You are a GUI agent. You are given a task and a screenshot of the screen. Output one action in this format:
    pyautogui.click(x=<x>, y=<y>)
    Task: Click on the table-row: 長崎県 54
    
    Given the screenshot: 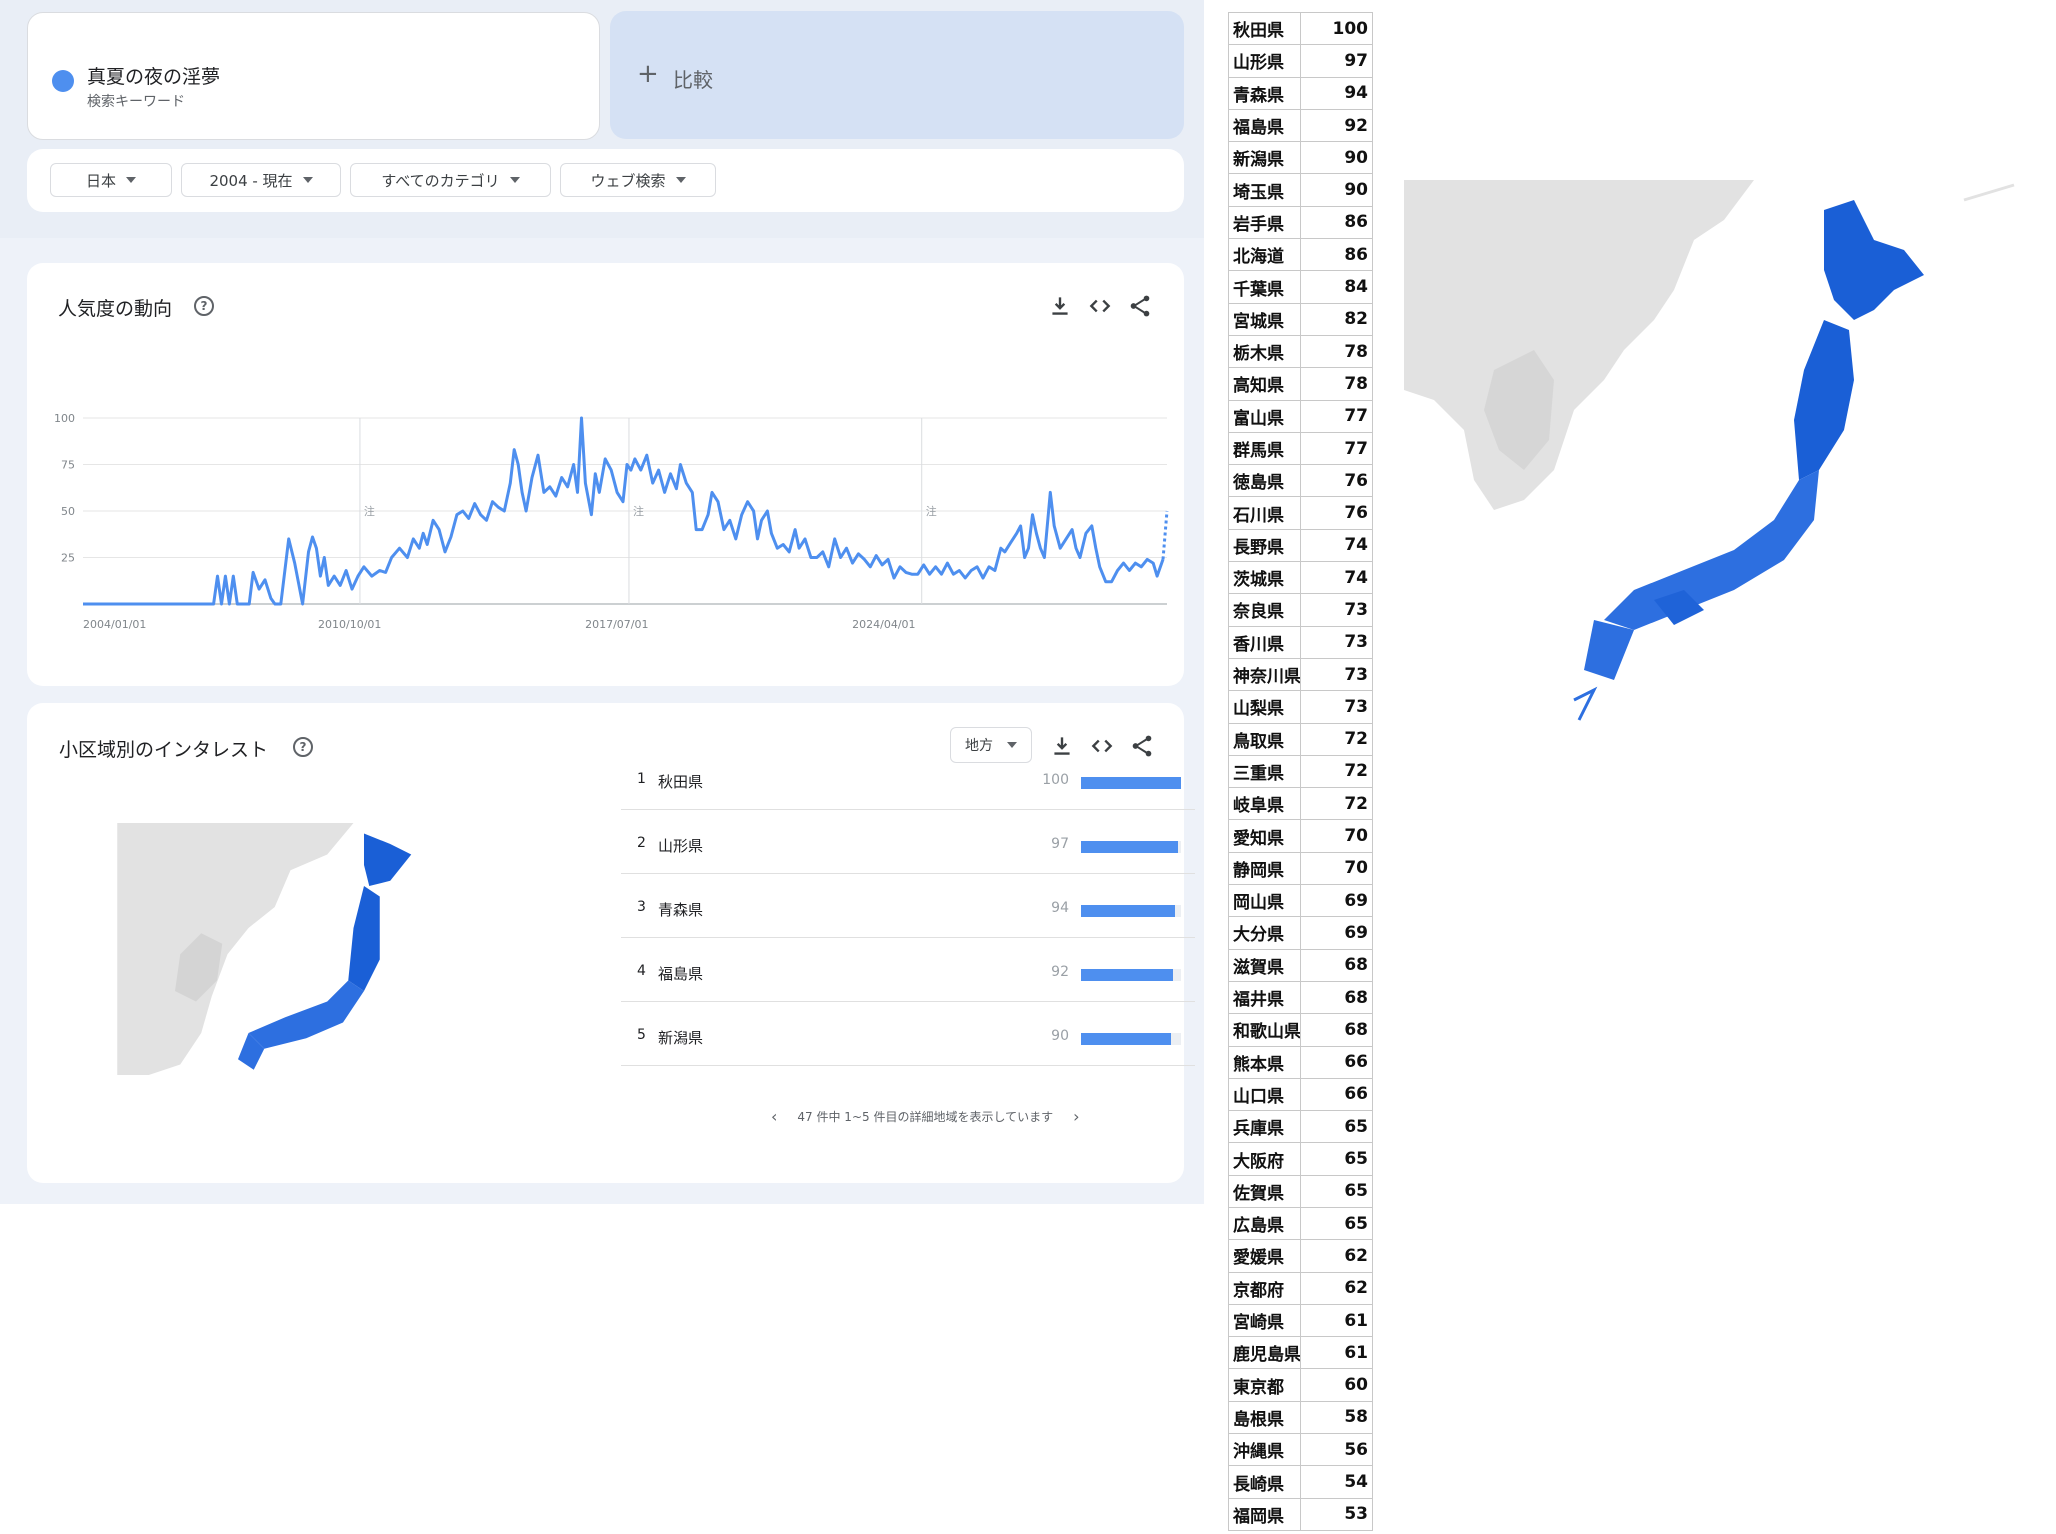 What is the action you would take?
    pyautogui.click(x=1300, y=1482)
    